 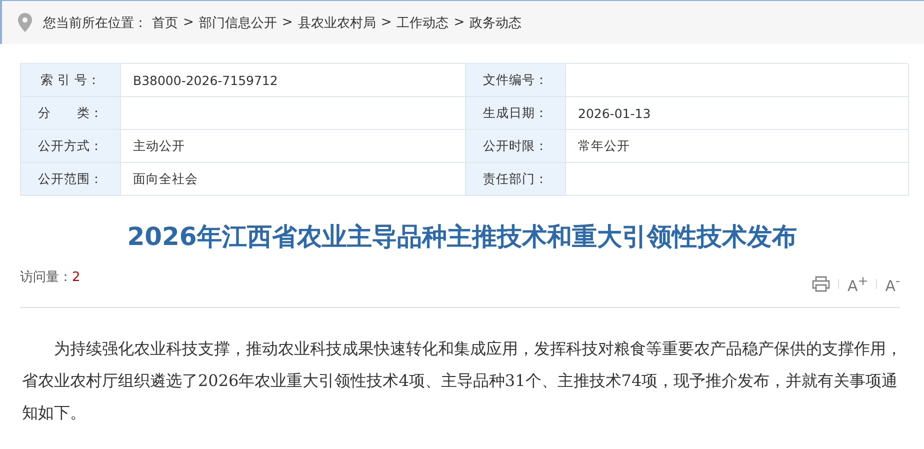 I want to click on field-label: 责任部门：, so click(x=516, y=179).